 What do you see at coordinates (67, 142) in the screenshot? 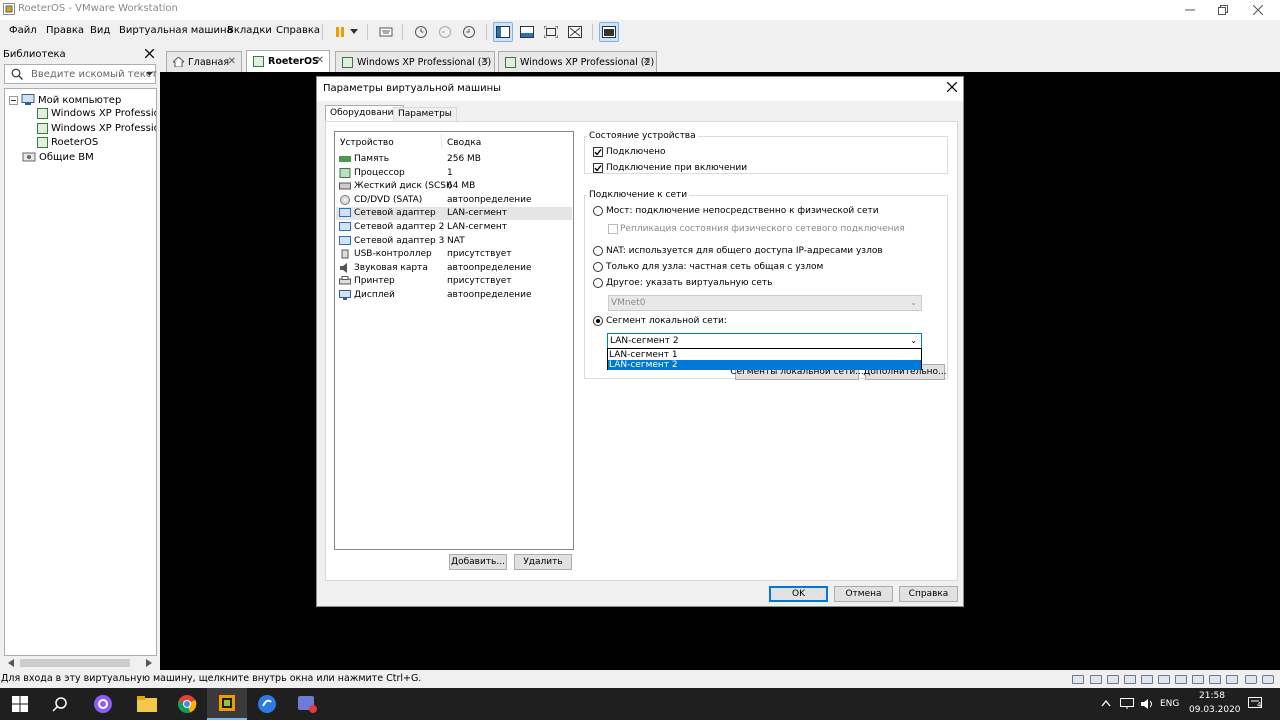
I see `tree-vm-item: RoeterOS` at bounding box center [67, 142].